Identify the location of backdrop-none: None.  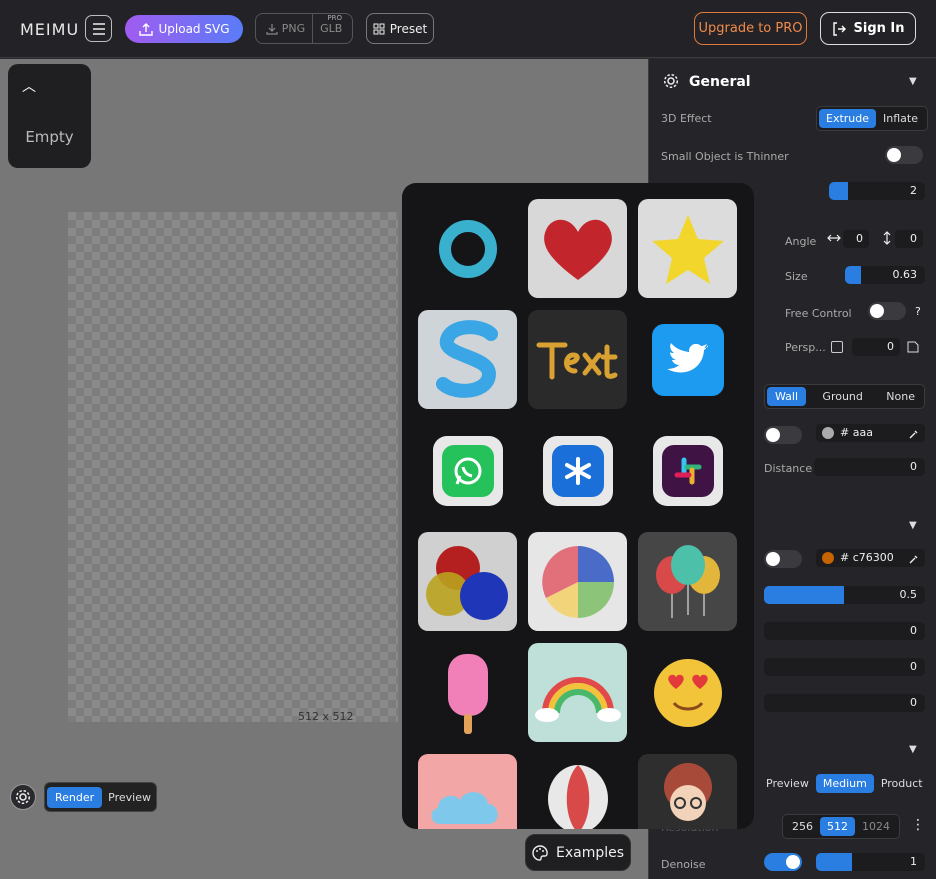
(900, 396).